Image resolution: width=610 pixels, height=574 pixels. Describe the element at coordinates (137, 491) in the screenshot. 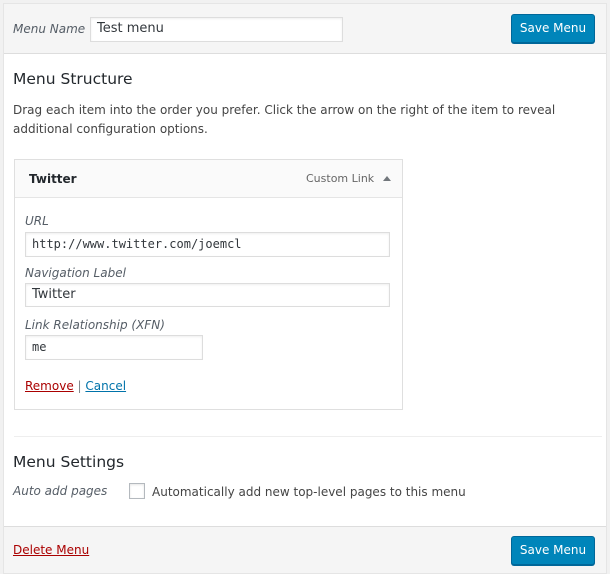

I see `auto-add-checkbox` at that location.